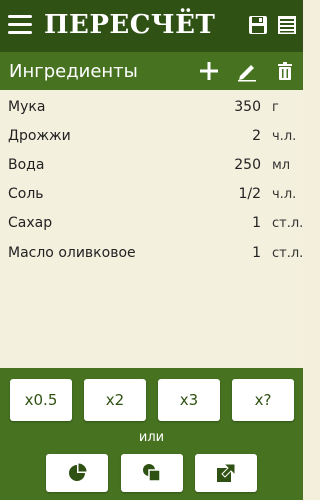 This screenshot has height=500, width=320. I want to click on ingredient-row: Дрожжи 2 ч.л., so click(151, 137).